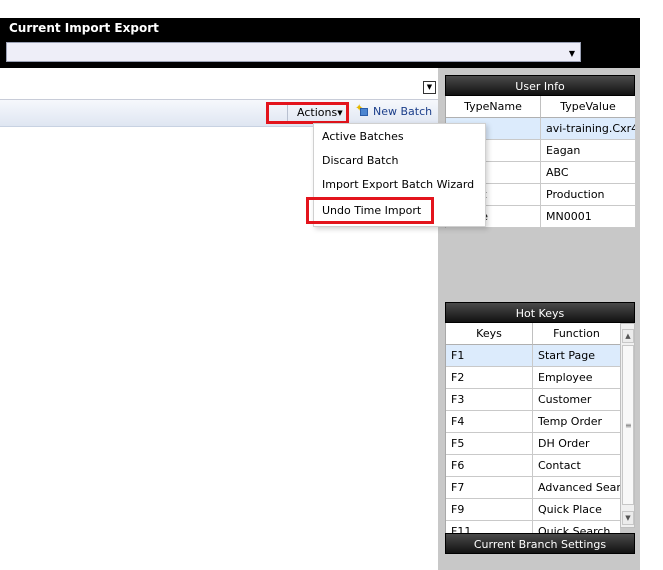 The height and width of the screenshot is (570, 663). Describe the element at coordinates (400, 137) in the screenshot. I see `menu-item-active-batches: Active Batches` at that location.